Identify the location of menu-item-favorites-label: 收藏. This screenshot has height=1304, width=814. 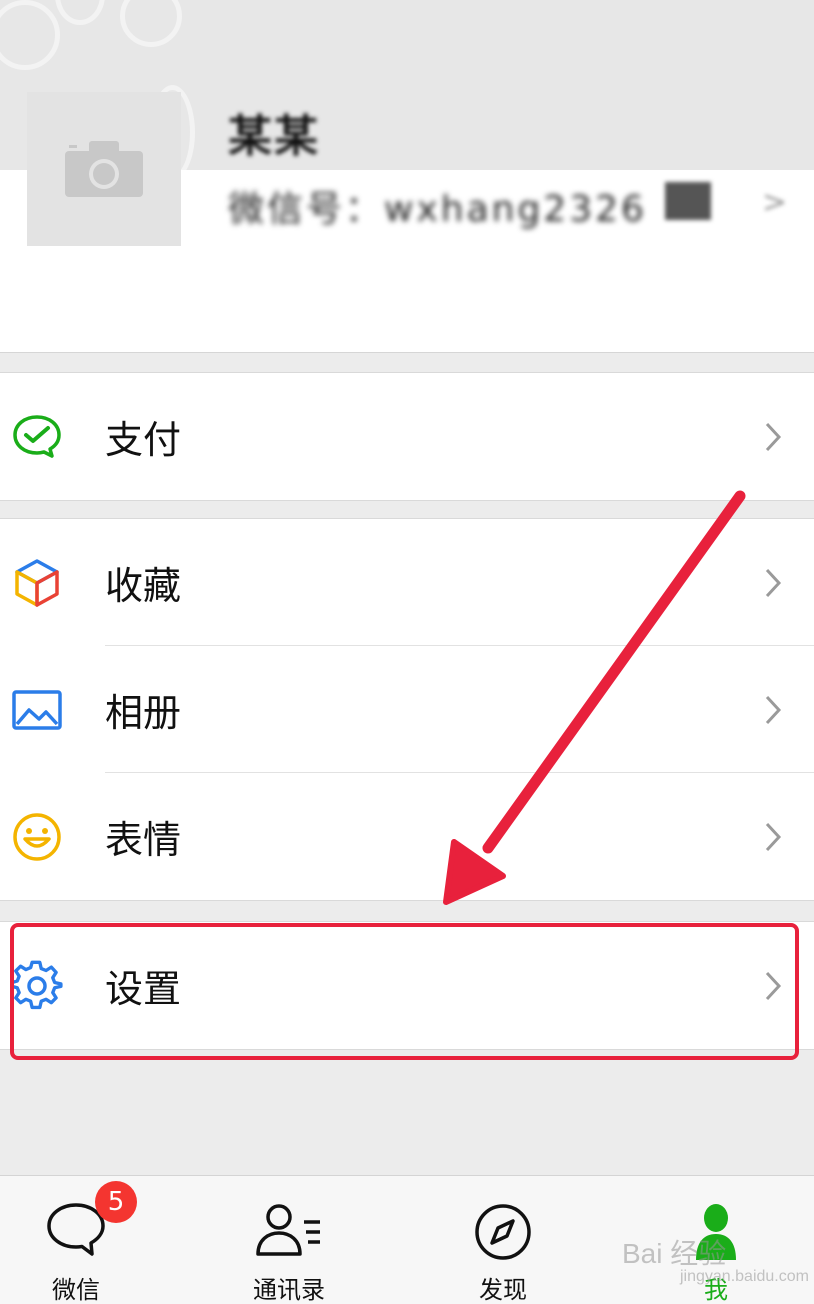
(143, 586).